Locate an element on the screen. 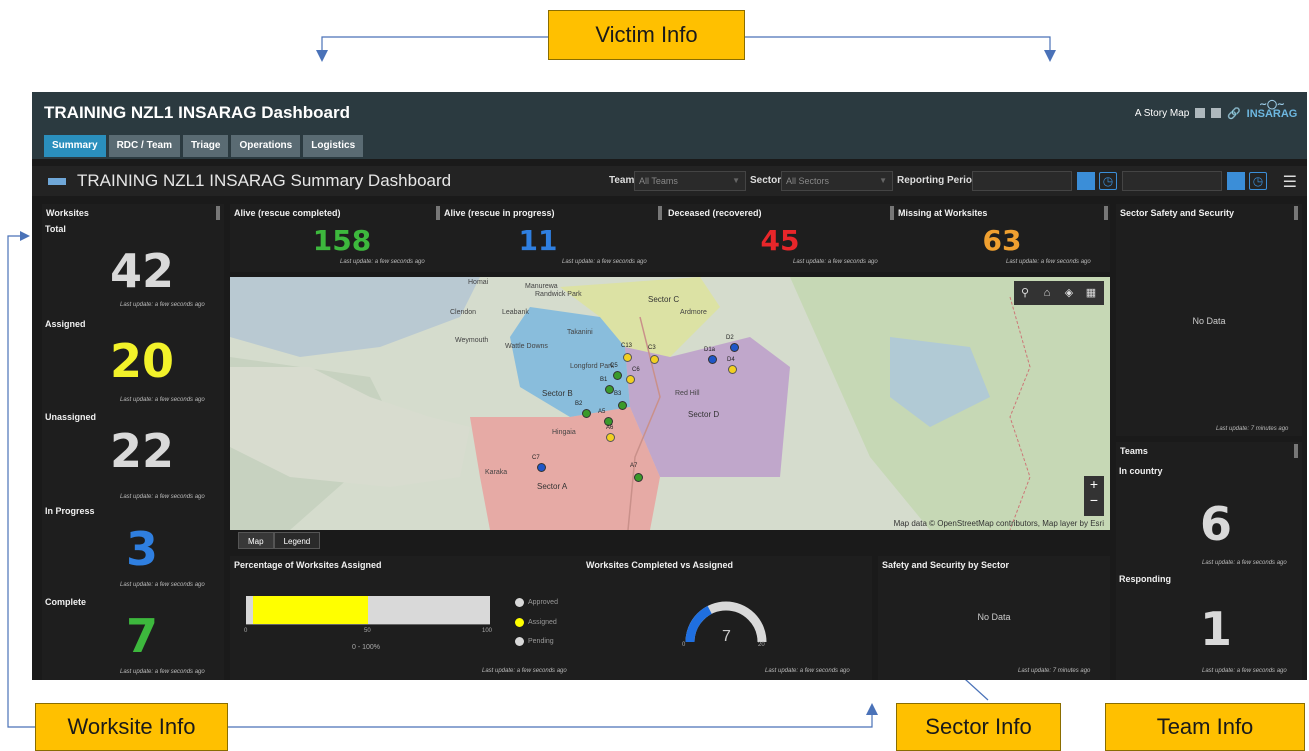 The height and width of the screenshot is (751, 1309). twitter-icon is located at coordinates (1216, 113).